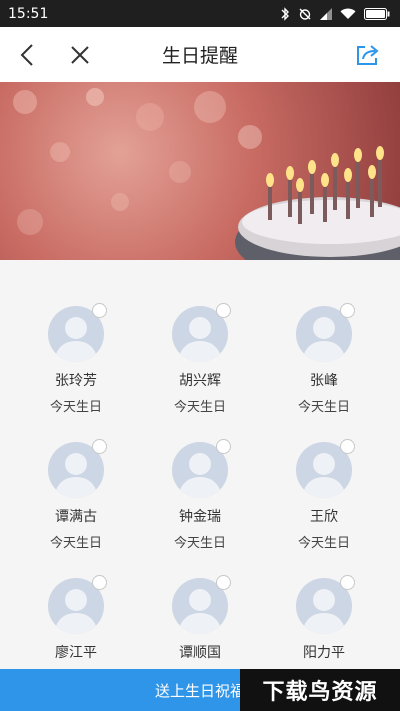 The width and height of the screenshot is (400, 711). I want to click on person-name: 钟金瑞, so click(200, 517).